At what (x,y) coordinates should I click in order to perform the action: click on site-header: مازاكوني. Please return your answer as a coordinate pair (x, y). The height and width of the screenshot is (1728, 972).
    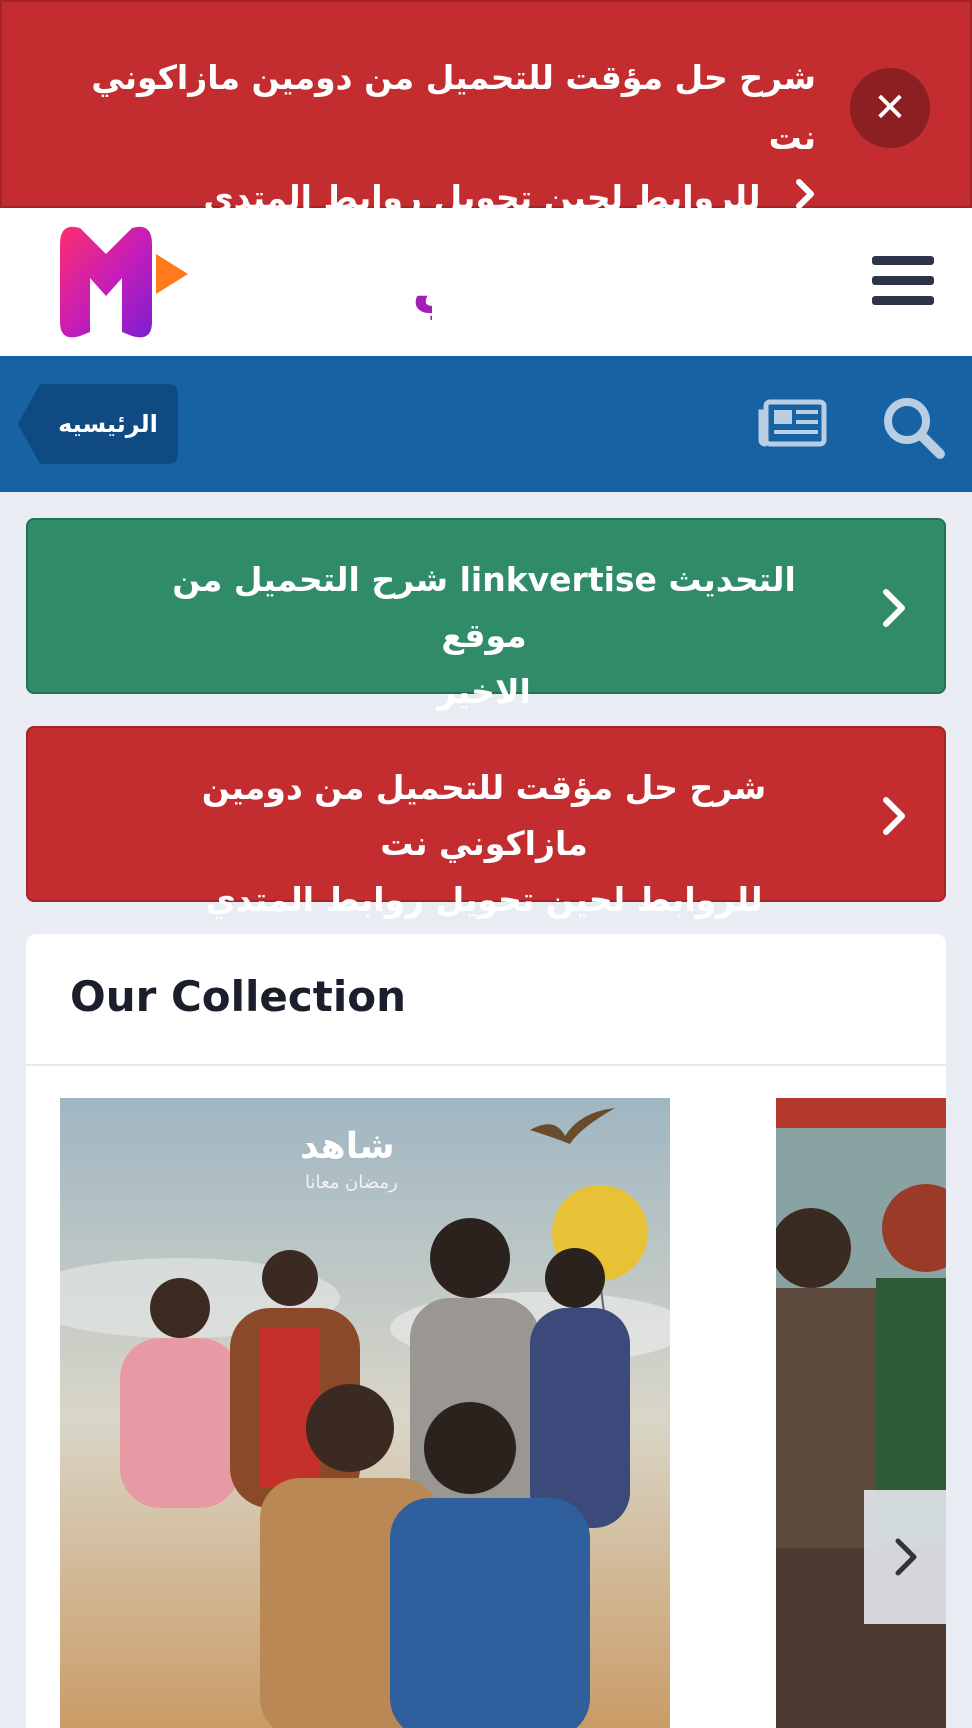
    Looking at the image, I should click on (486, 282).